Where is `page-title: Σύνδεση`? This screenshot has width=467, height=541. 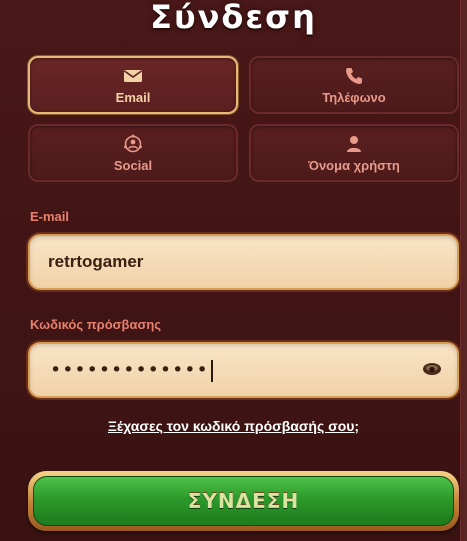 page-title: Σύνδεση is located at coordinates (233, 18).